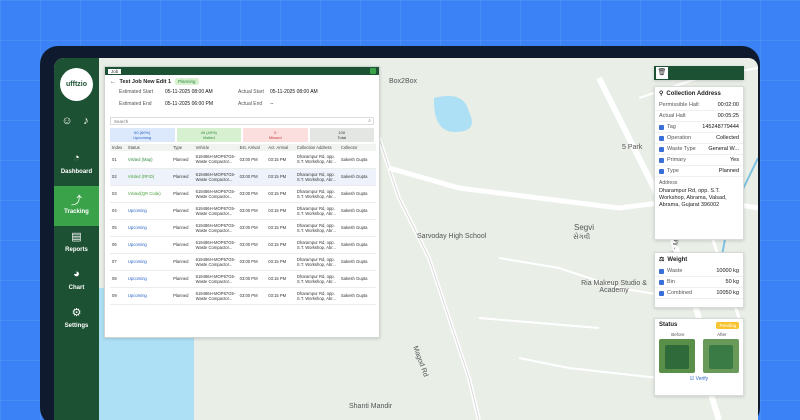 The image size is (800, 420). What do you see at coordinates (113, 82) in the screenshot?
I see `back-arrow-icon: ←` at bounding box center [113, 82].